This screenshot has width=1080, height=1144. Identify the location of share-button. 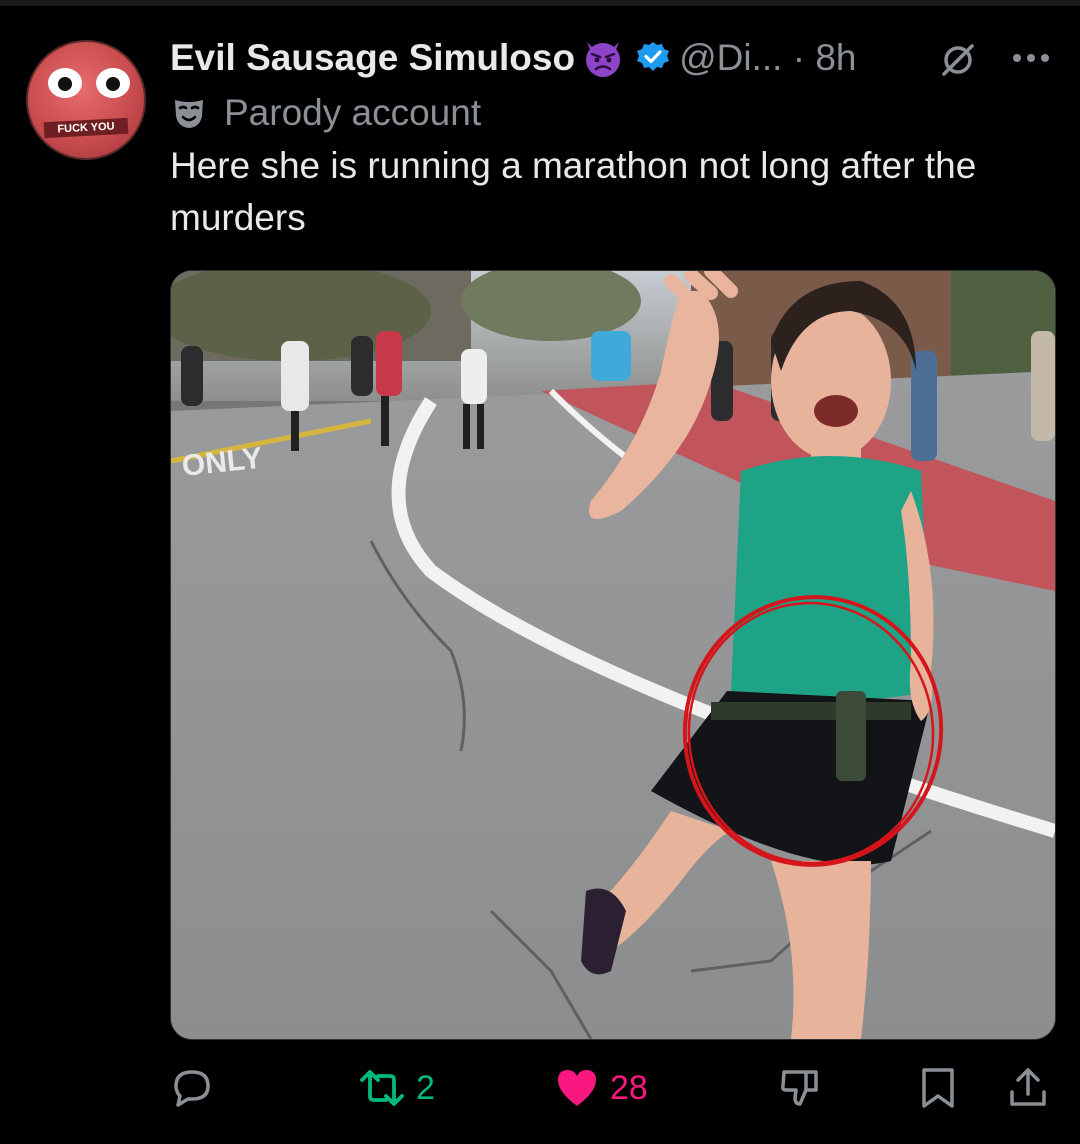
(1028, 1088).